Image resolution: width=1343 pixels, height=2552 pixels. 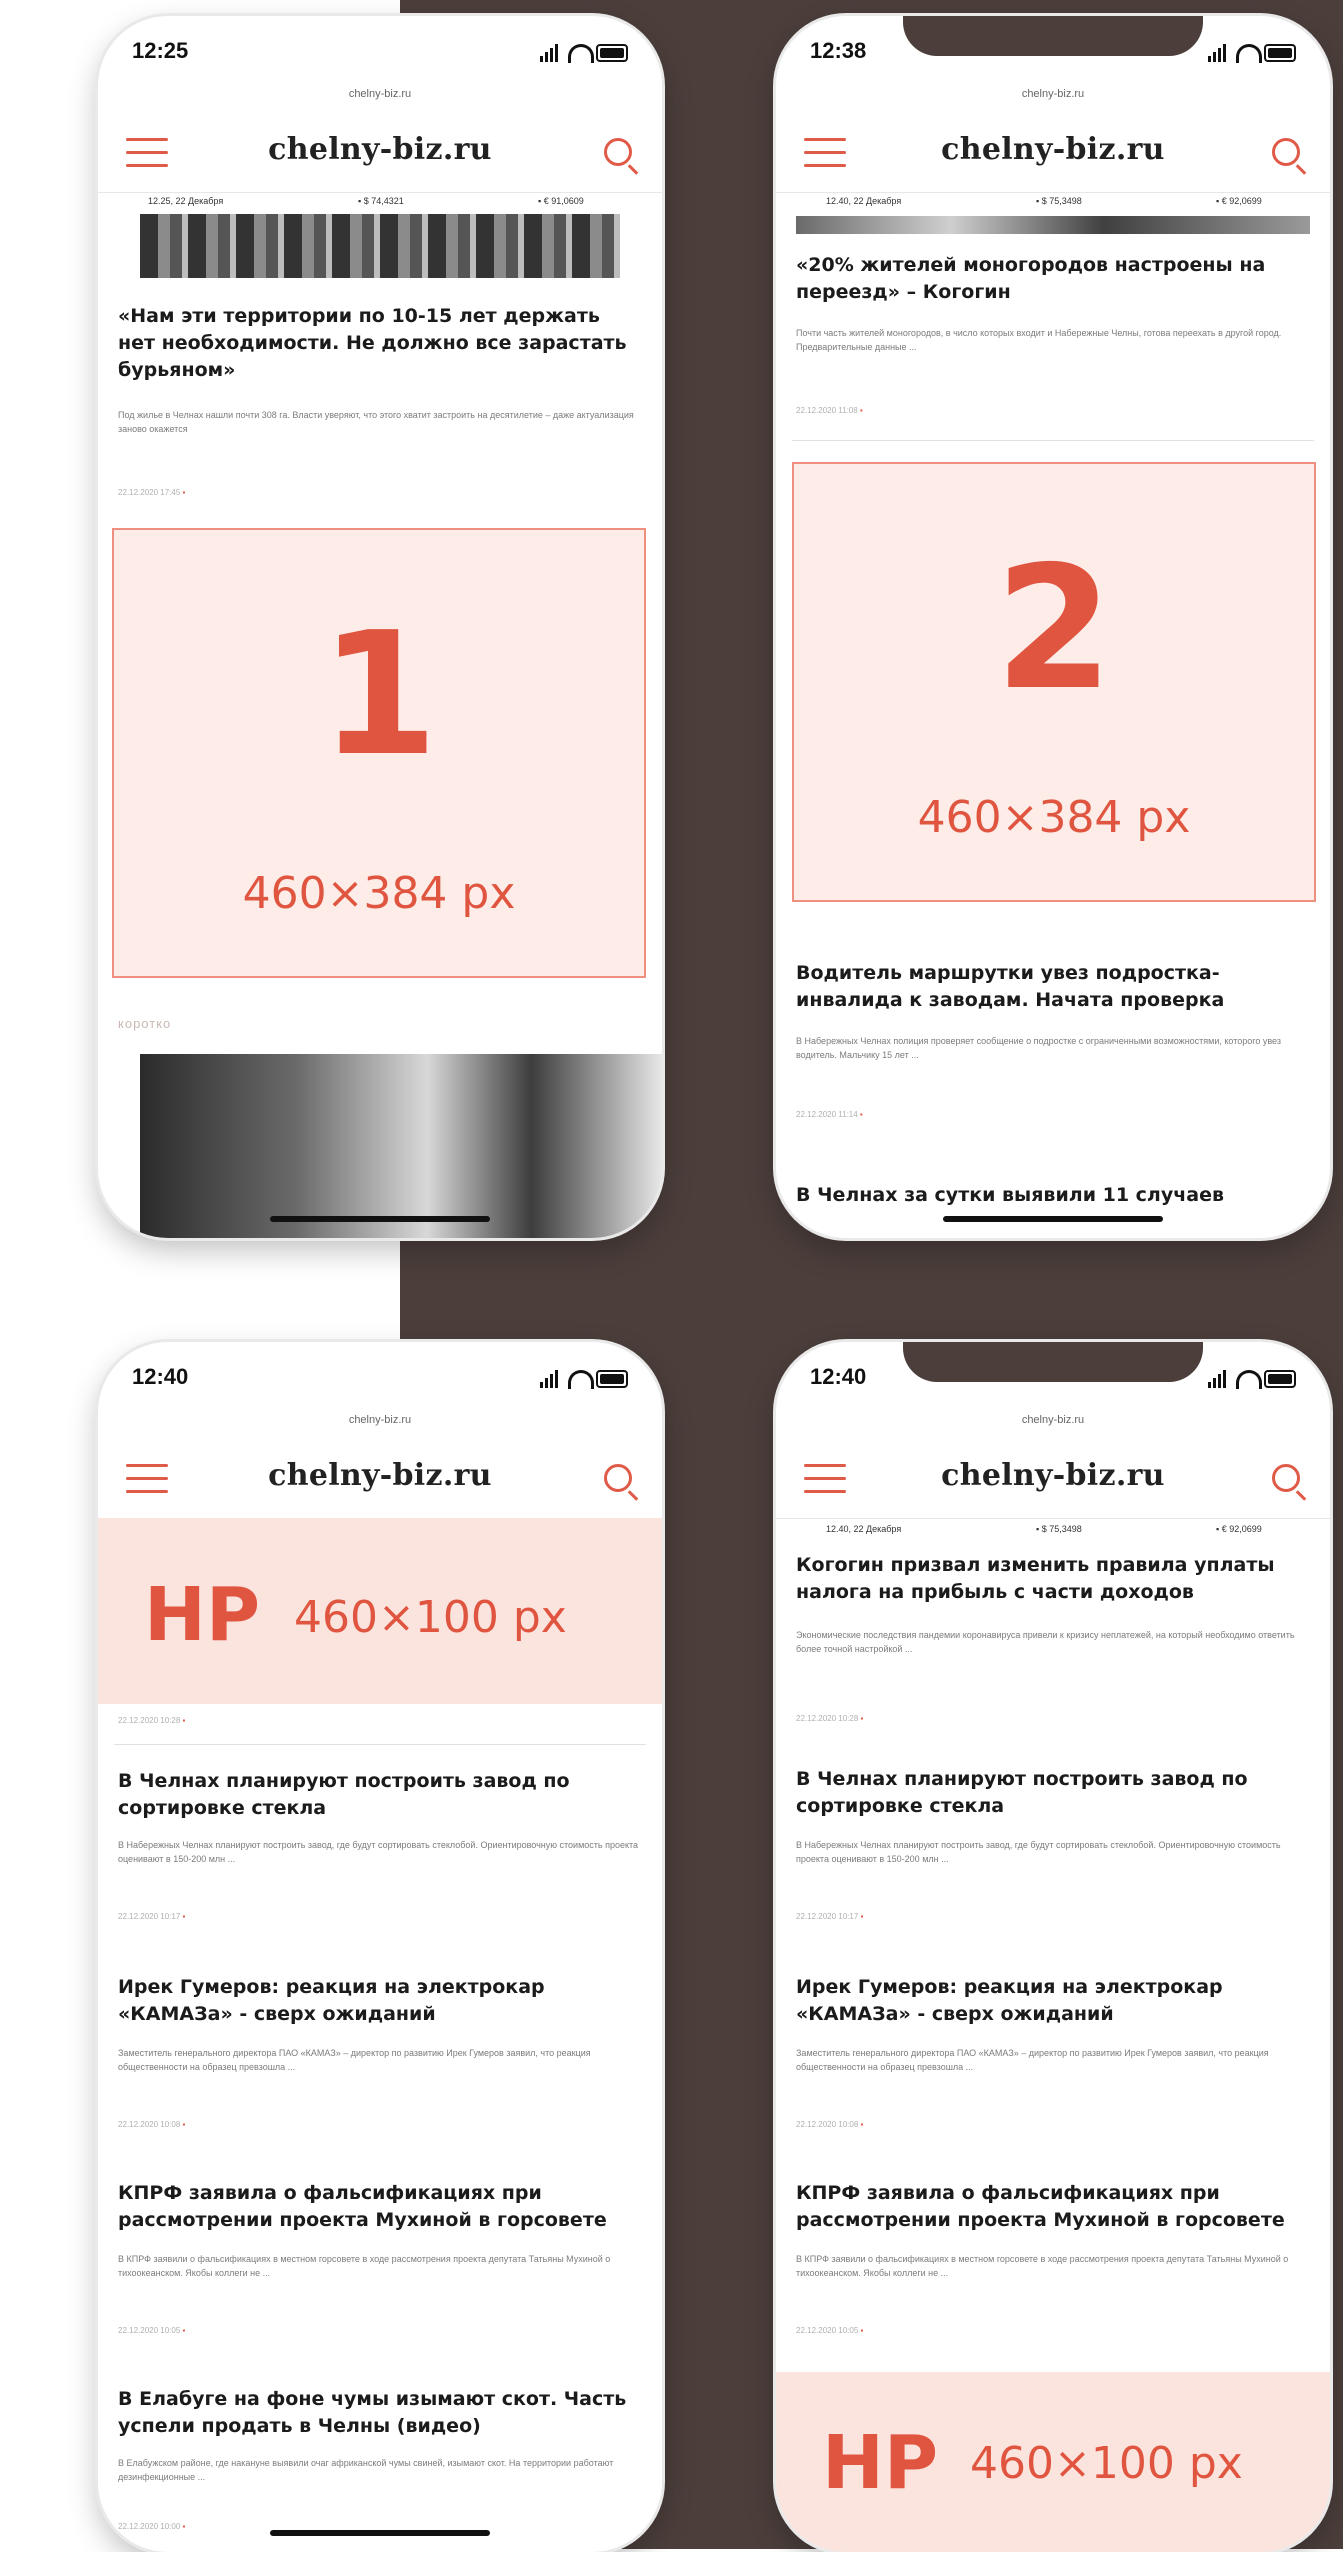 I want to click on ticker-date: 12.25, 22 Декабря, so click(x=186, y=201).